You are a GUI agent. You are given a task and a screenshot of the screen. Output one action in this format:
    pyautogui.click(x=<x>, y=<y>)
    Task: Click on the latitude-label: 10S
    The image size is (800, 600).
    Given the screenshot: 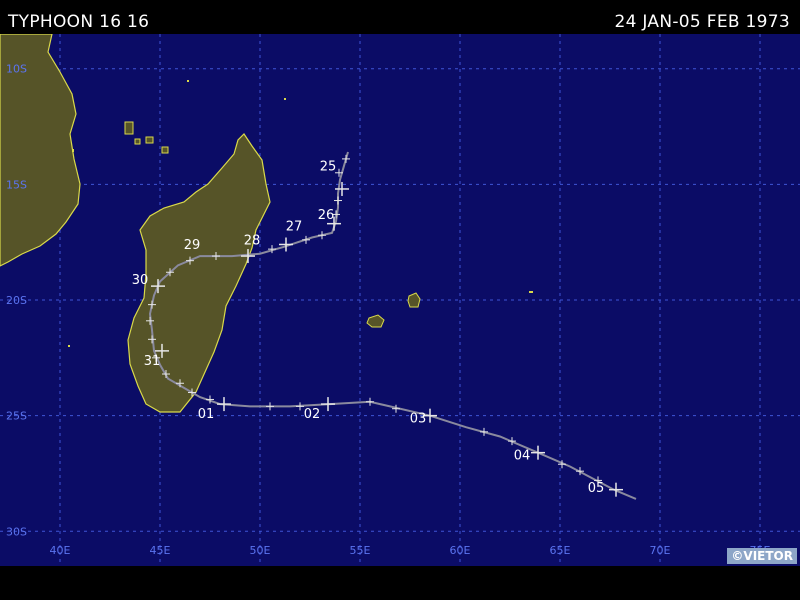 What is the action you would take?
    pyautogui.click(x=16, y=69)
    